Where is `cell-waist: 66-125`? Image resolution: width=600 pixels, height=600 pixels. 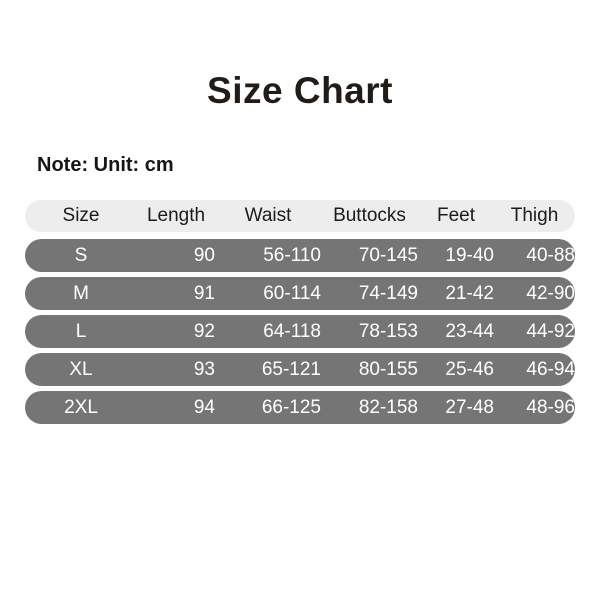 cell-waist: 66-125 is located at coordinates (291, 407).